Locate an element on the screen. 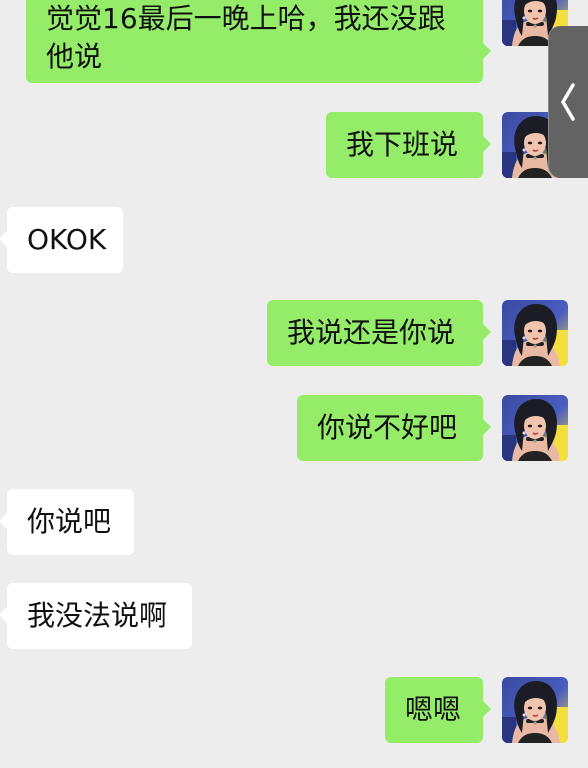 Image resolution: width=588 pixels, height=768 pixels. message-text: 你说不好吧 is located at coordinates (387, 427).